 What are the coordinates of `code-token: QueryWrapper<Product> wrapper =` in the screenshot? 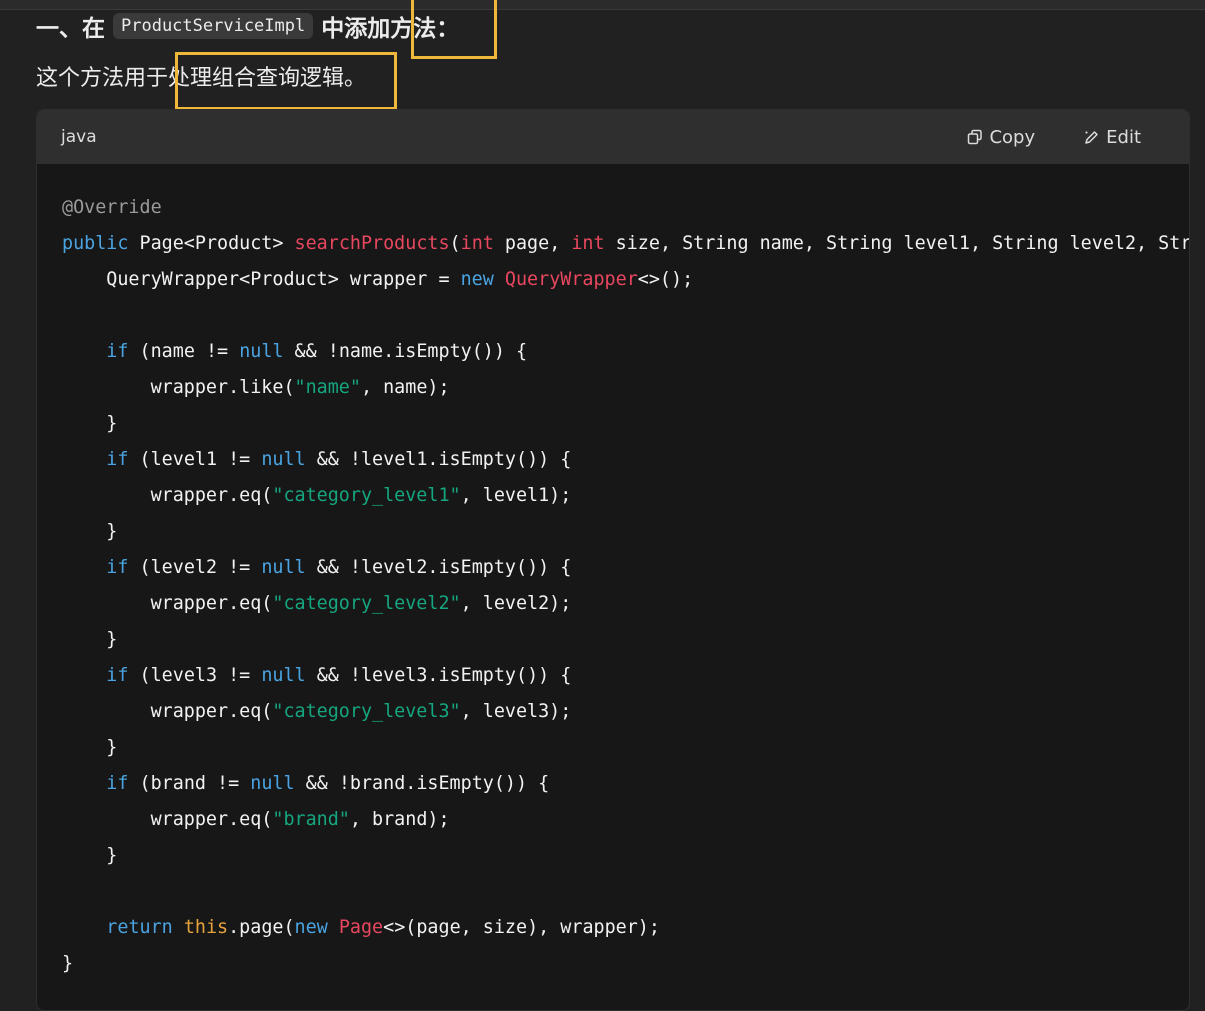 It's located at (261, 279).